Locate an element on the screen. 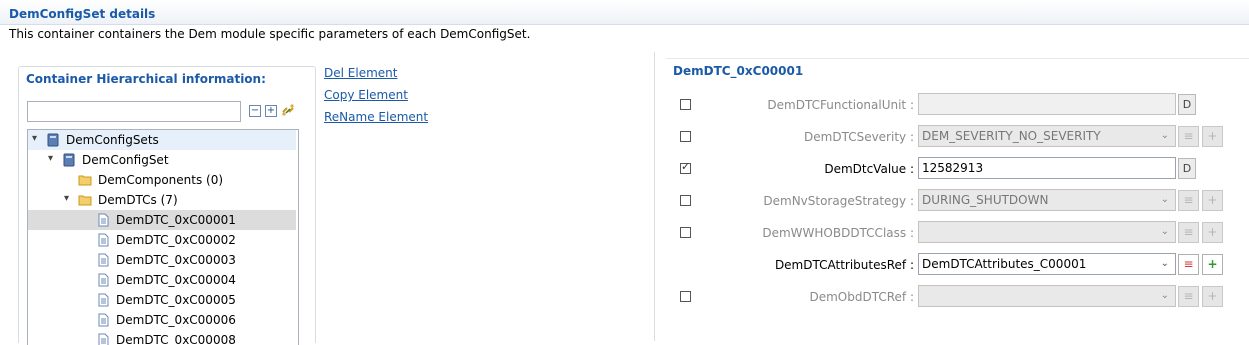  tree-item-demdtc: DemDTC_0xC00004 is located at coordinates (162, 280).